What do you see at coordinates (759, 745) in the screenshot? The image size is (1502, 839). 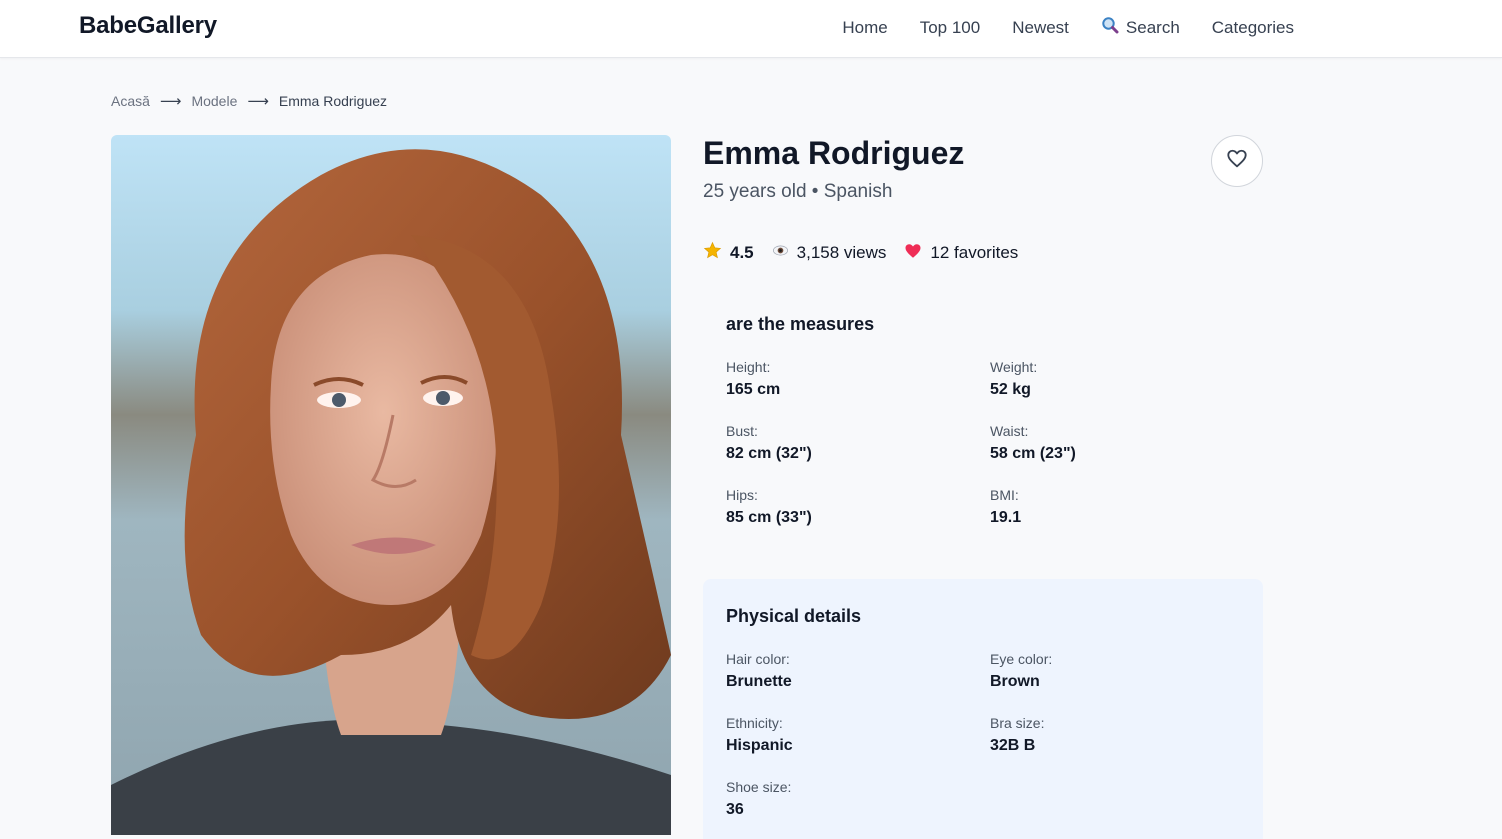 I see `detail-value: Hispanic` at bounding box center [759, 745].